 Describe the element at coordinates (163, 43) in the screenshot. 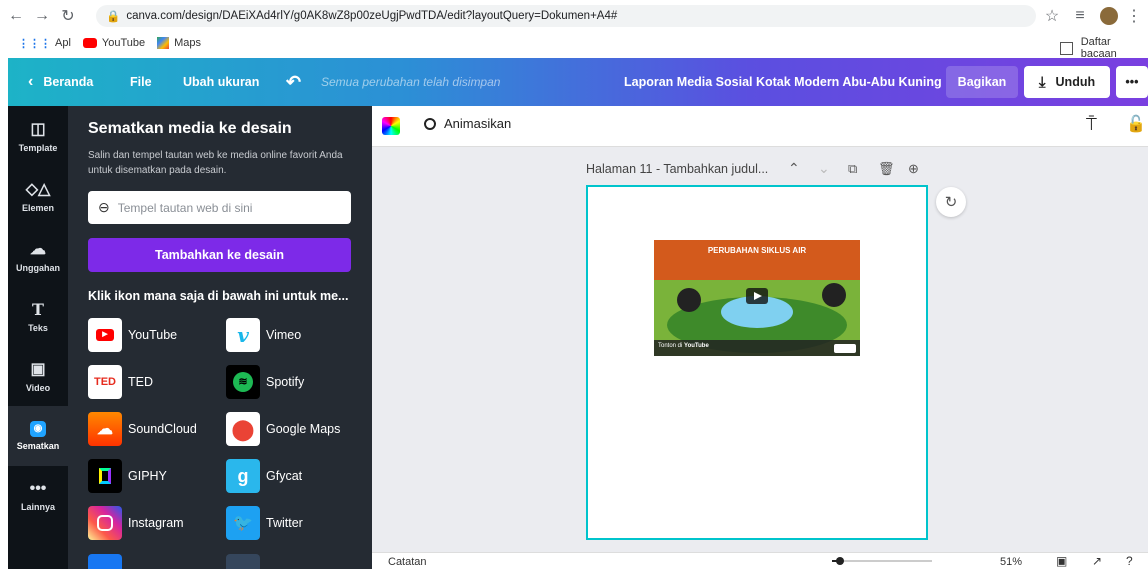

I see `maps-icon` at that location.